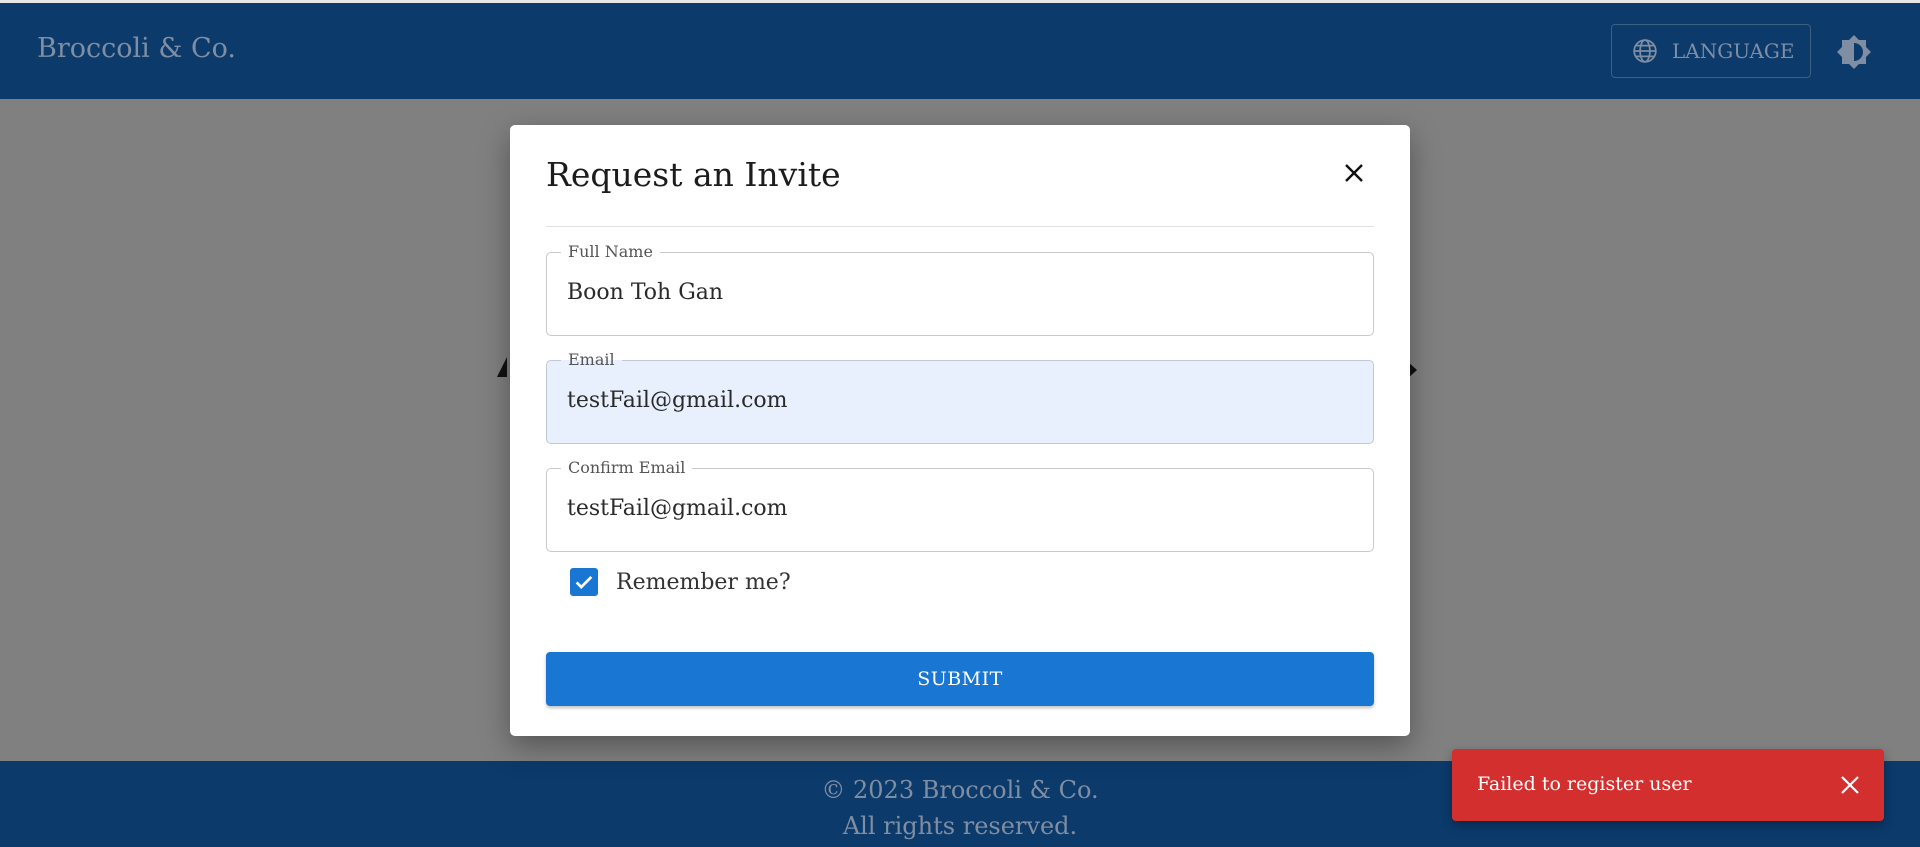 Image resolution: width=1920 pixels, height=847 pixels. What do you see at coordinates (960, 49) in the screenshot?
I see `app-header: Broccoli & Co. LANGUAGE` at bounding box center [960, 49].